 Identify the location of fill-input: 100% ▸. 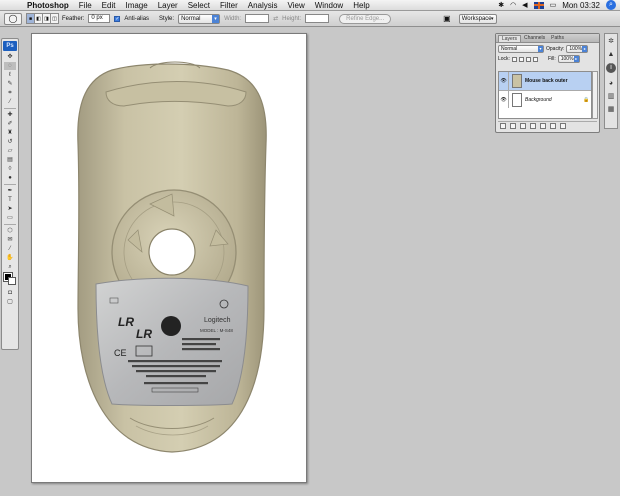
(568, 59).